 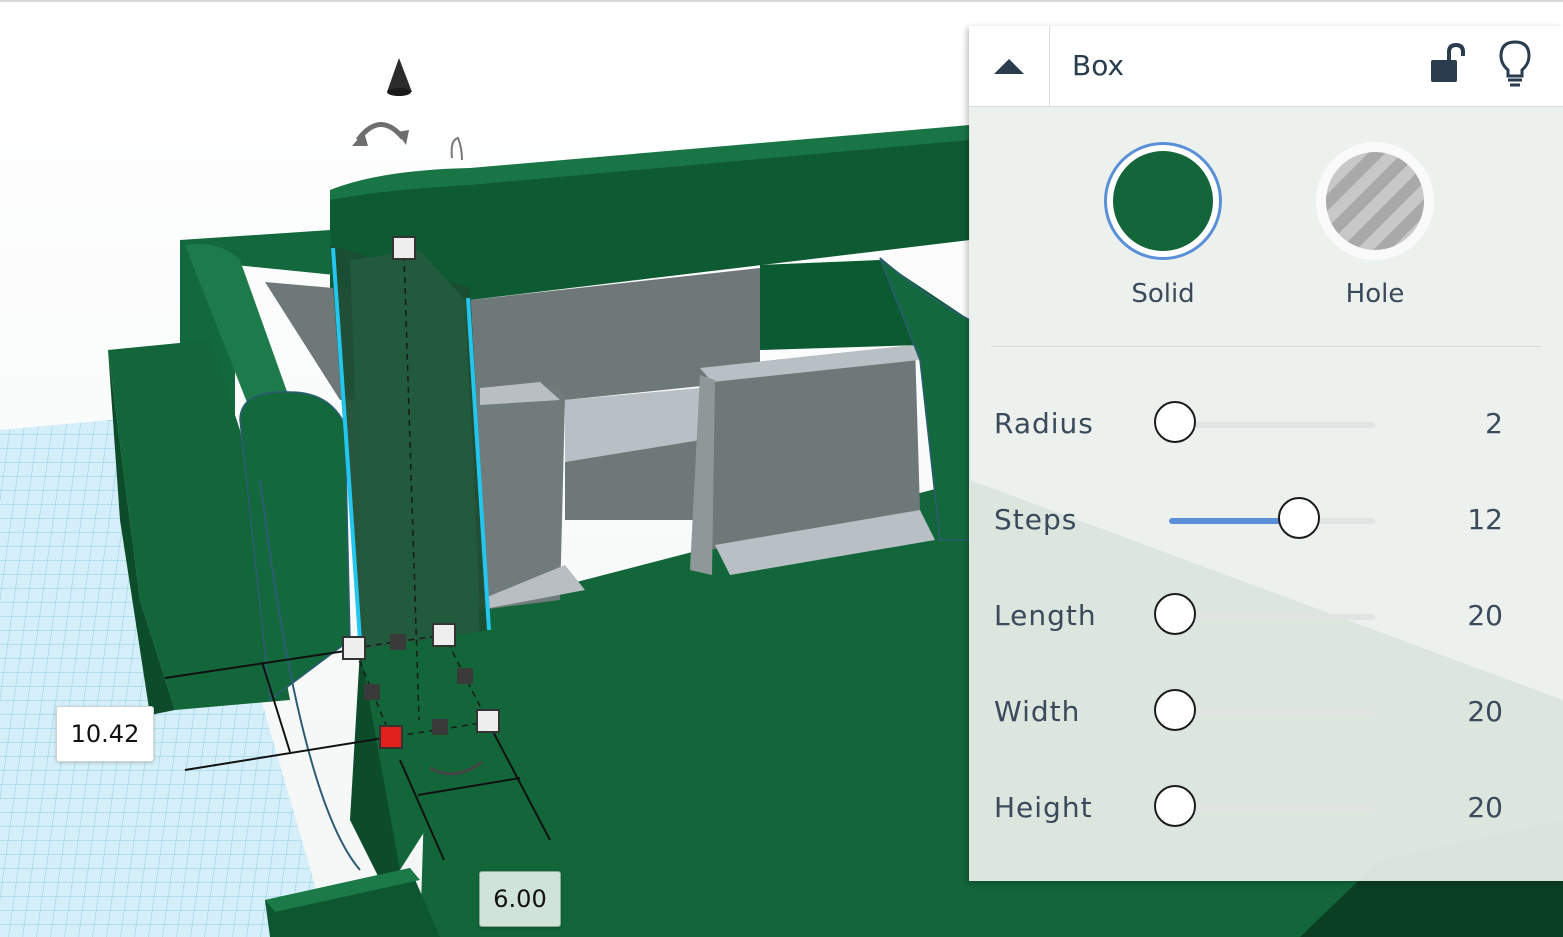 What do you see at coordinates (1036, 519) in the screenshot?
I see `param-label: Steps` at bounding box center [1036, 519].